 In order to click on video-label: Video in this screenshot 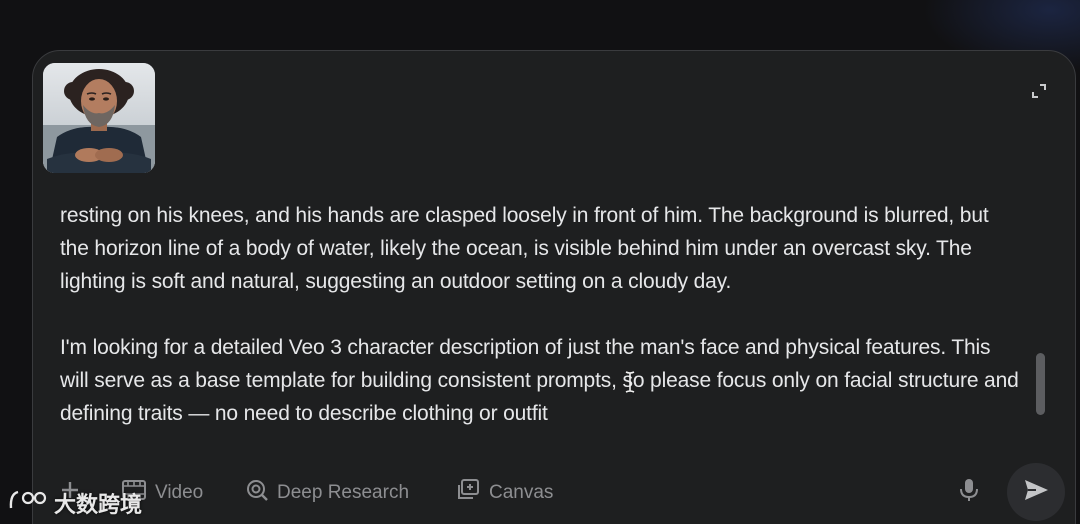, I will do `click(179, 492)`.